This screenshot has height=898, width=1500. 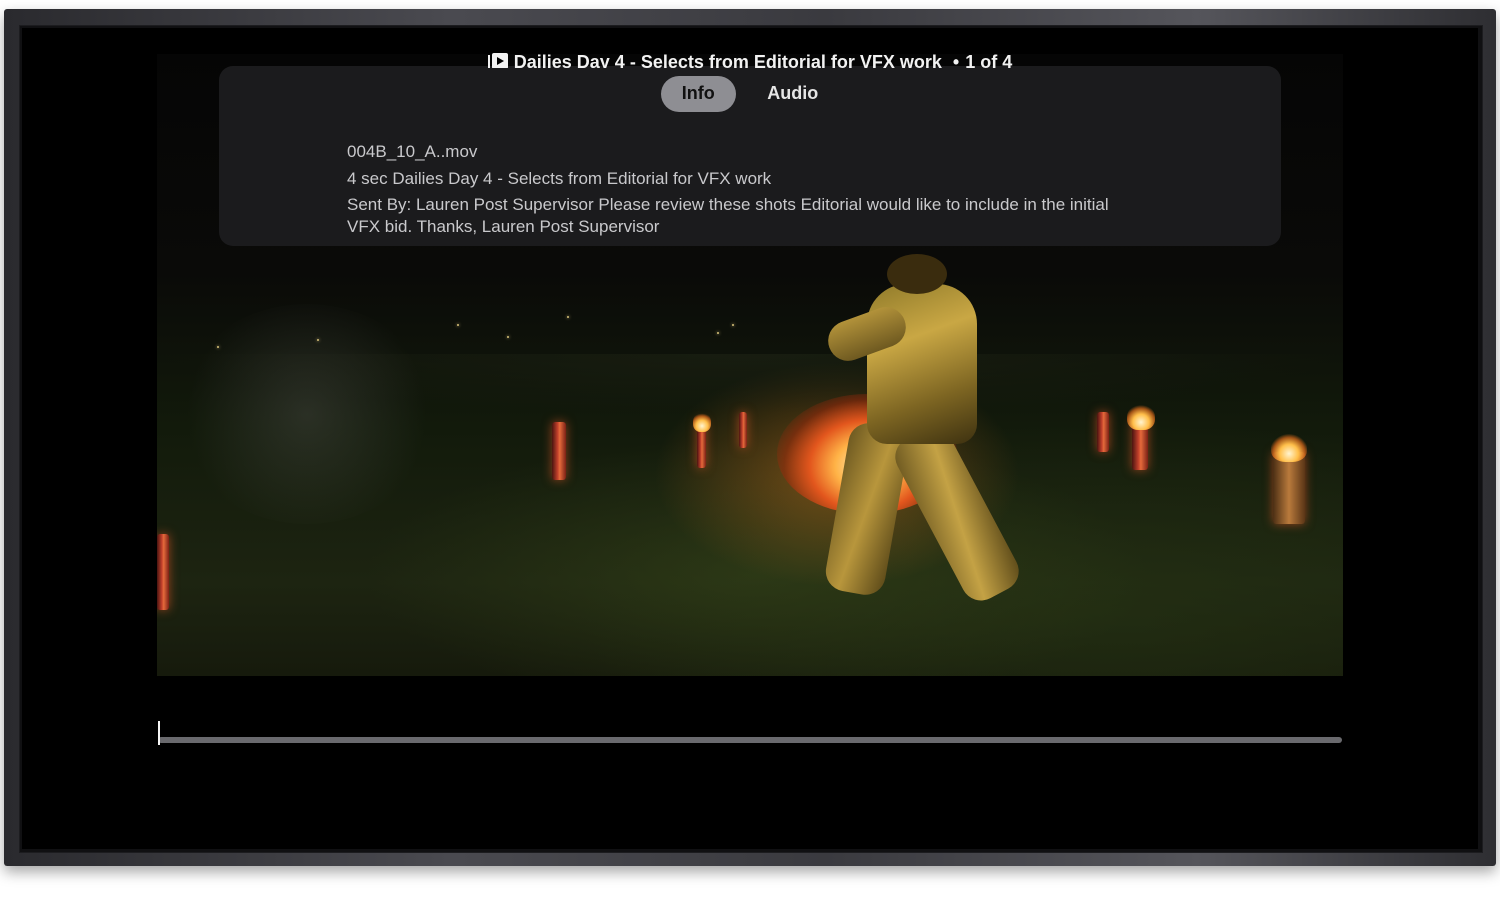 I want to click on info-tabs: Info Audio, so click(x=750, y=94).